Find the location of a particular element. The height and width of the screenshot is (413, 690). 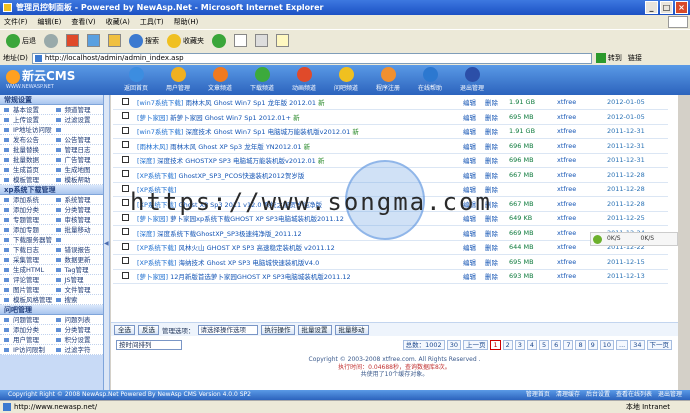

search-button: 搜索 is located at coordinates (144, 40).